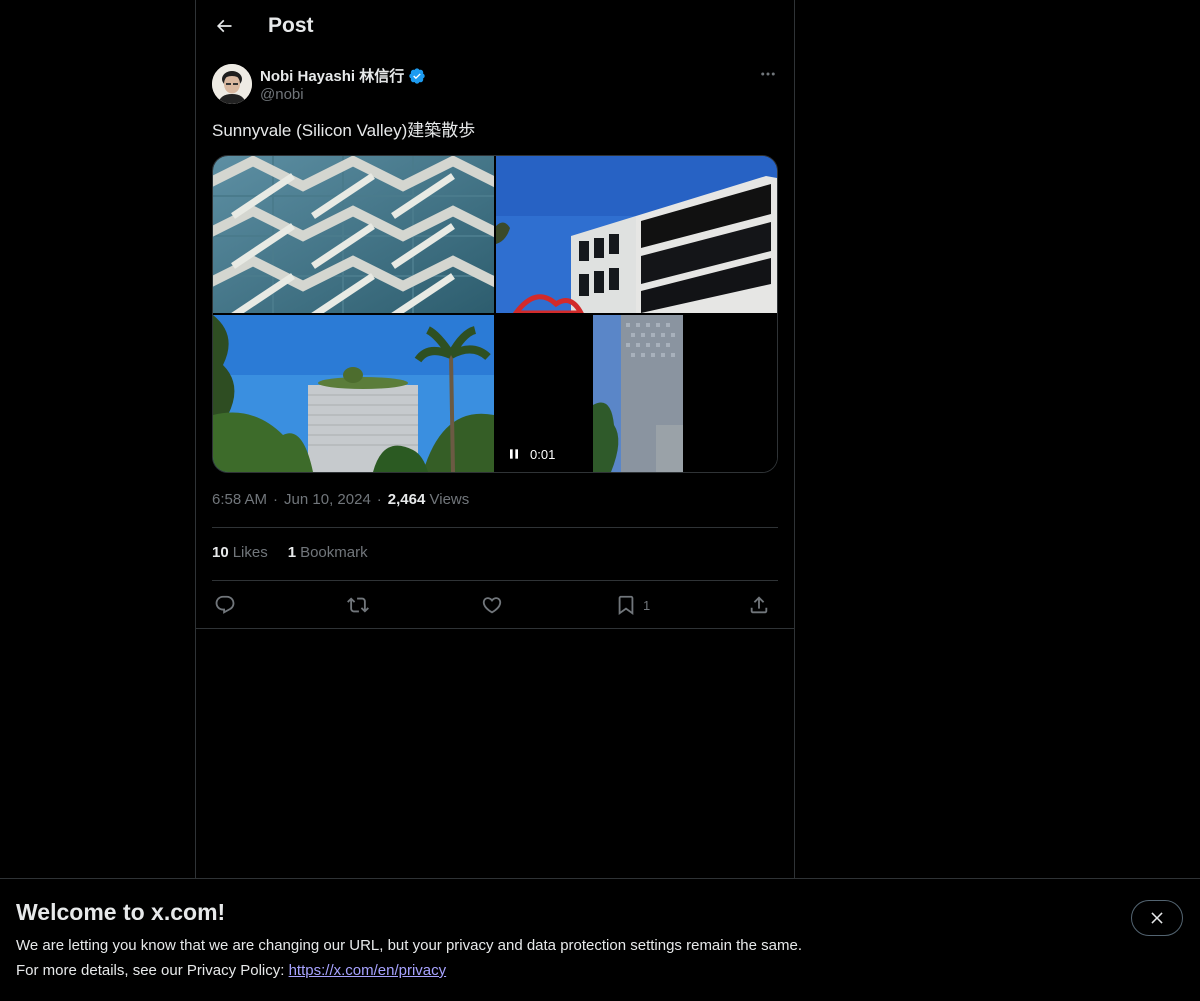 This screenshot has width=1200, height=1001. Describe the element at coordinates (647, 605) in the screenshot. I see `bookmark-action-count: 1` at that location.